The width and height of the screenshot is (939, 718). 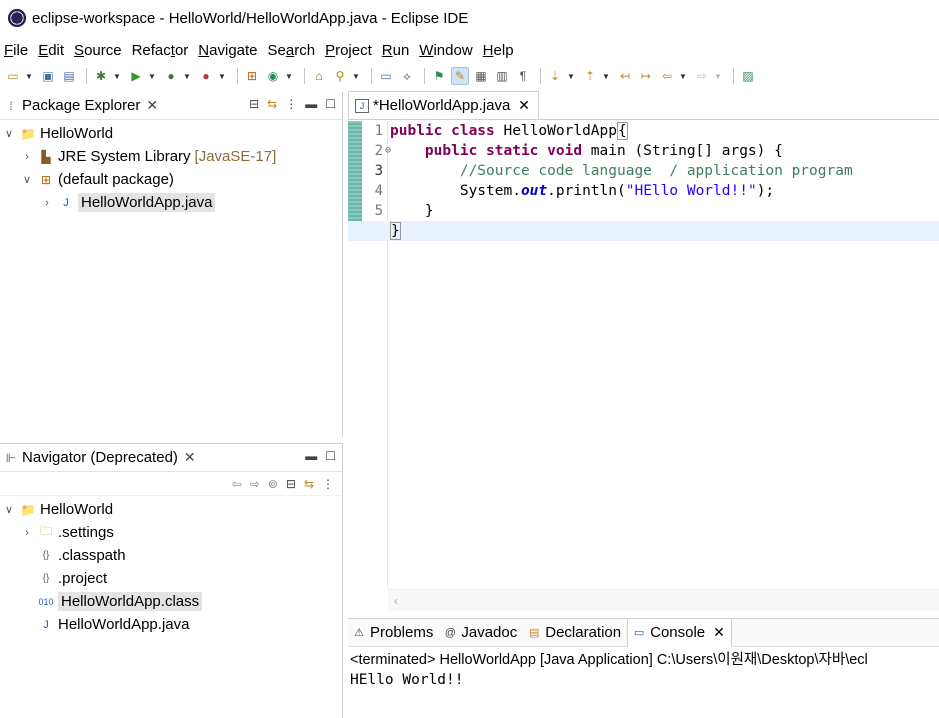 I want to click on navigator-icon: ⊩, so click(x=11, y=457).